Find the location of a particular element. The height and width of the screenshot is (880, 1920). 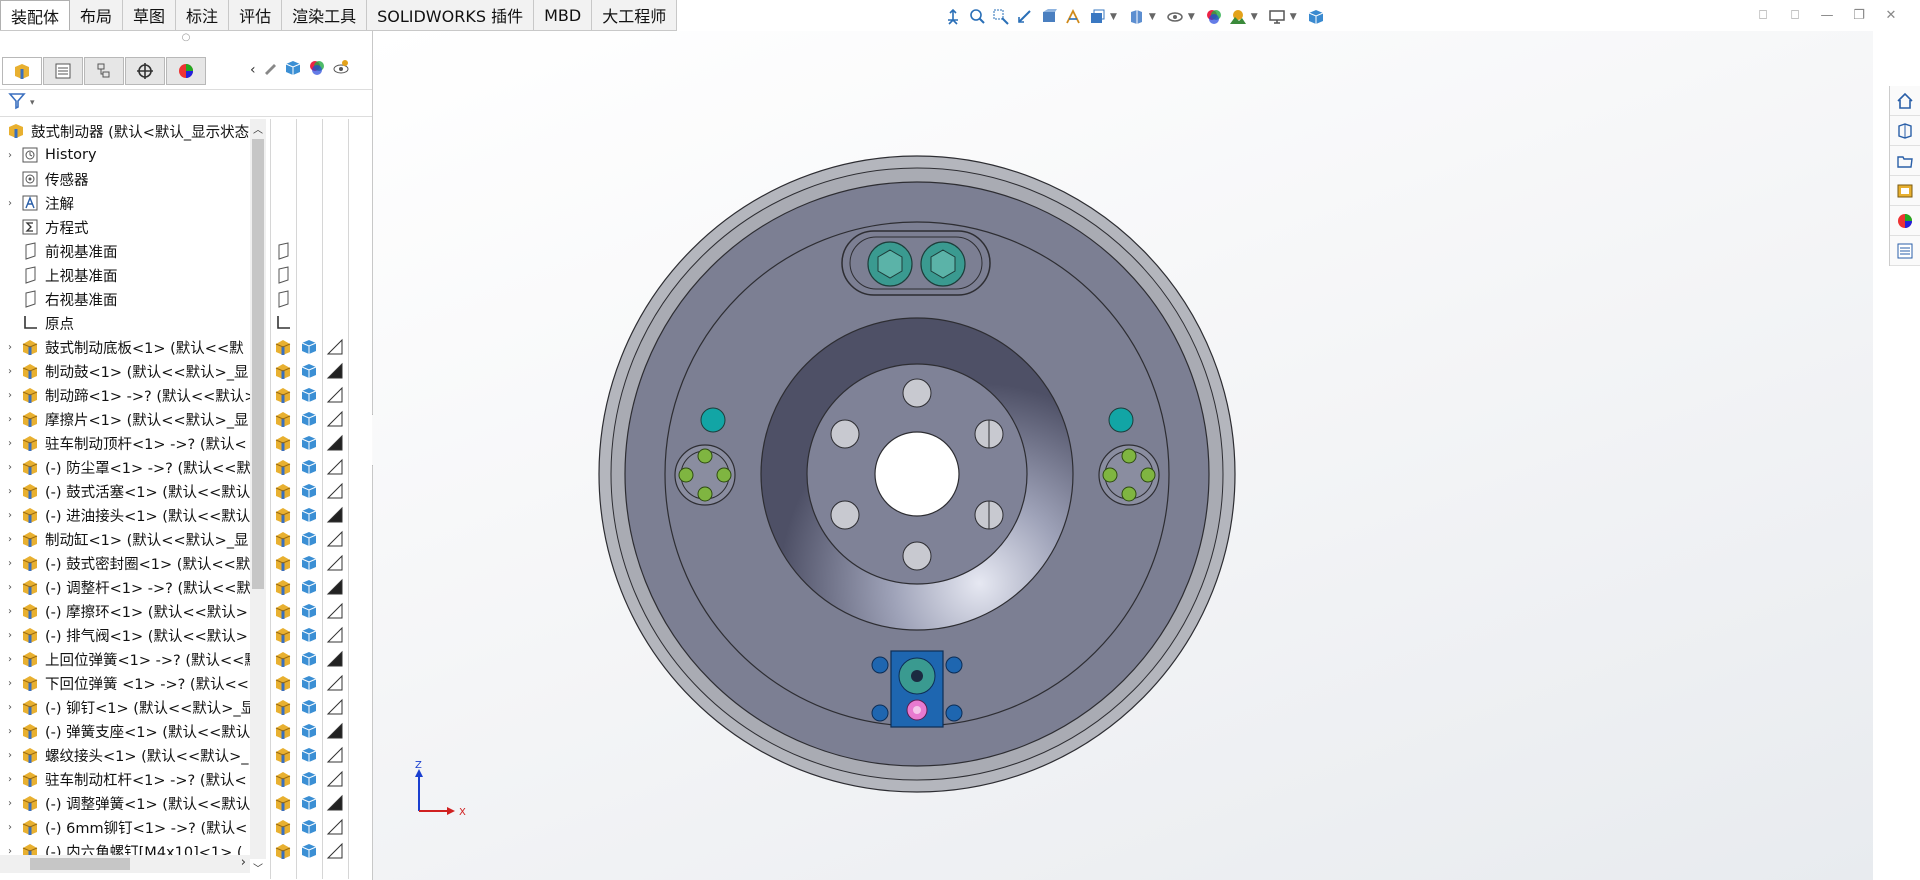

tab-evaluate: 评估 is located at coordinates (256, 15).